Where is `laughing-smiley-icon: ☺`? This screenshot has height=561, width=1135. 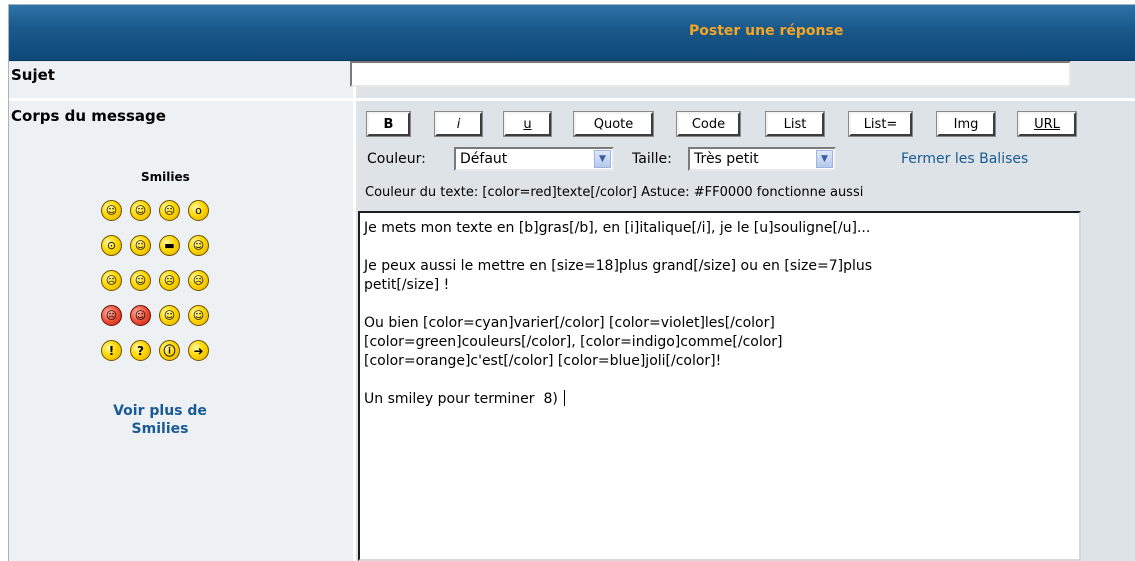
laughing-smiley-icon: ☺ is located at coordinates (198, 245).